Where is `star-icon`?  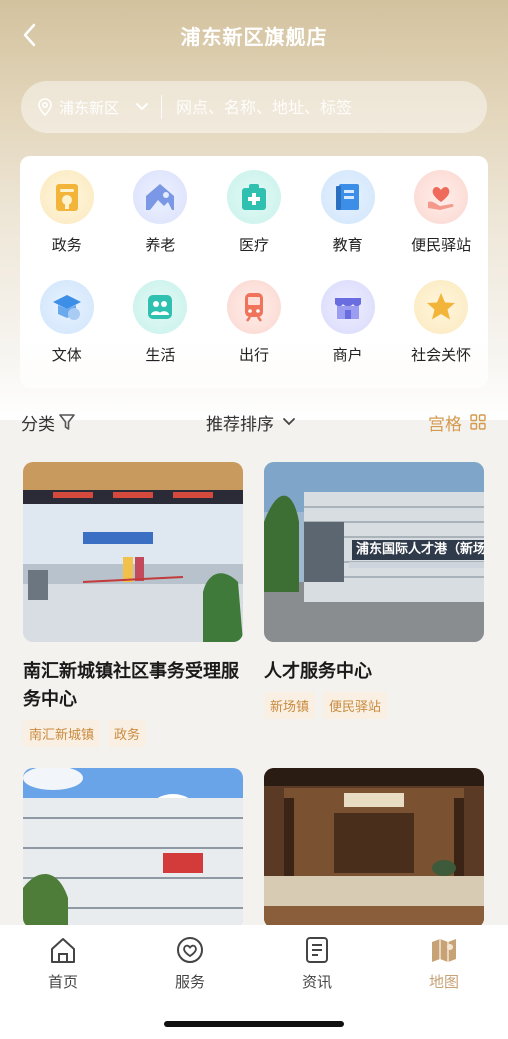
star-icon is located at coordinates (441, 307).